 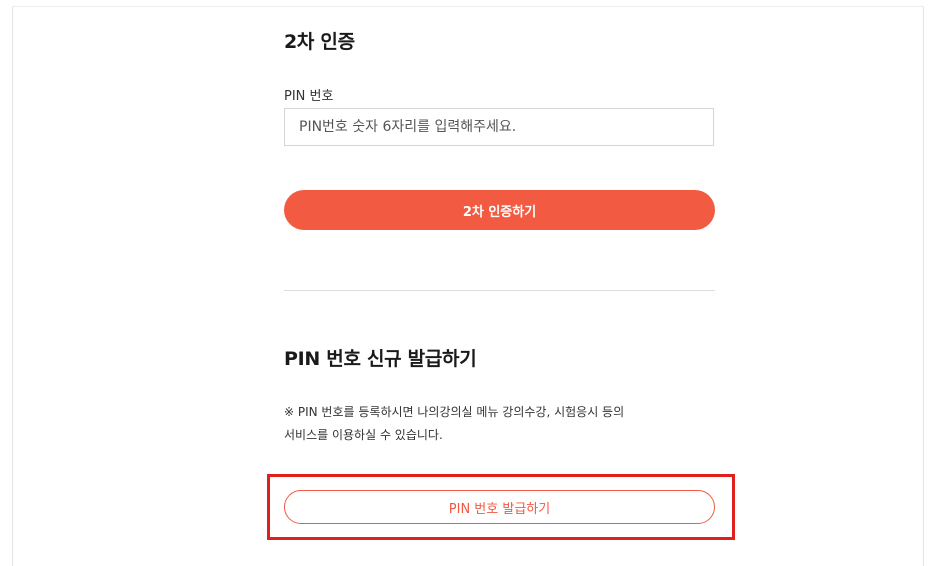 What do you see at coordinates (380, 359) in the screenshot?
I see `section-title-issue-pin: PIN 번호 신규 발급하기` at bounding box center [380, 359].